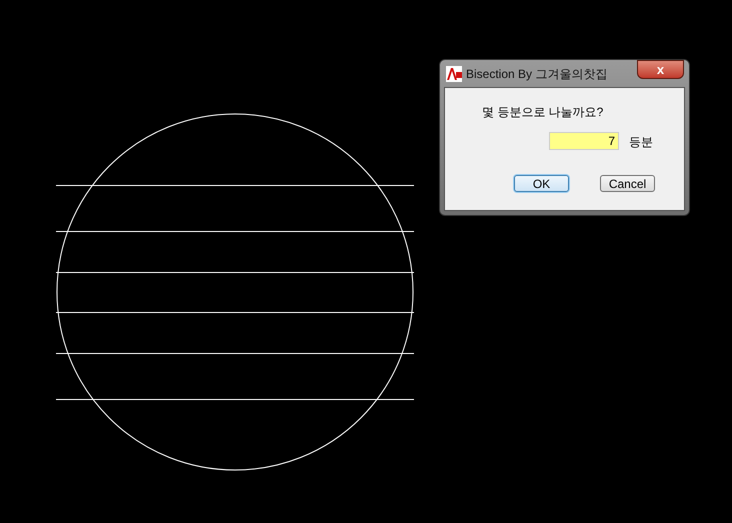 The height and width of the screenshot is (523, 732). What do you see at coordinates (641, 142) in the screenshot?
I see `unit-label: 등분` at bounding box center [641, 142].